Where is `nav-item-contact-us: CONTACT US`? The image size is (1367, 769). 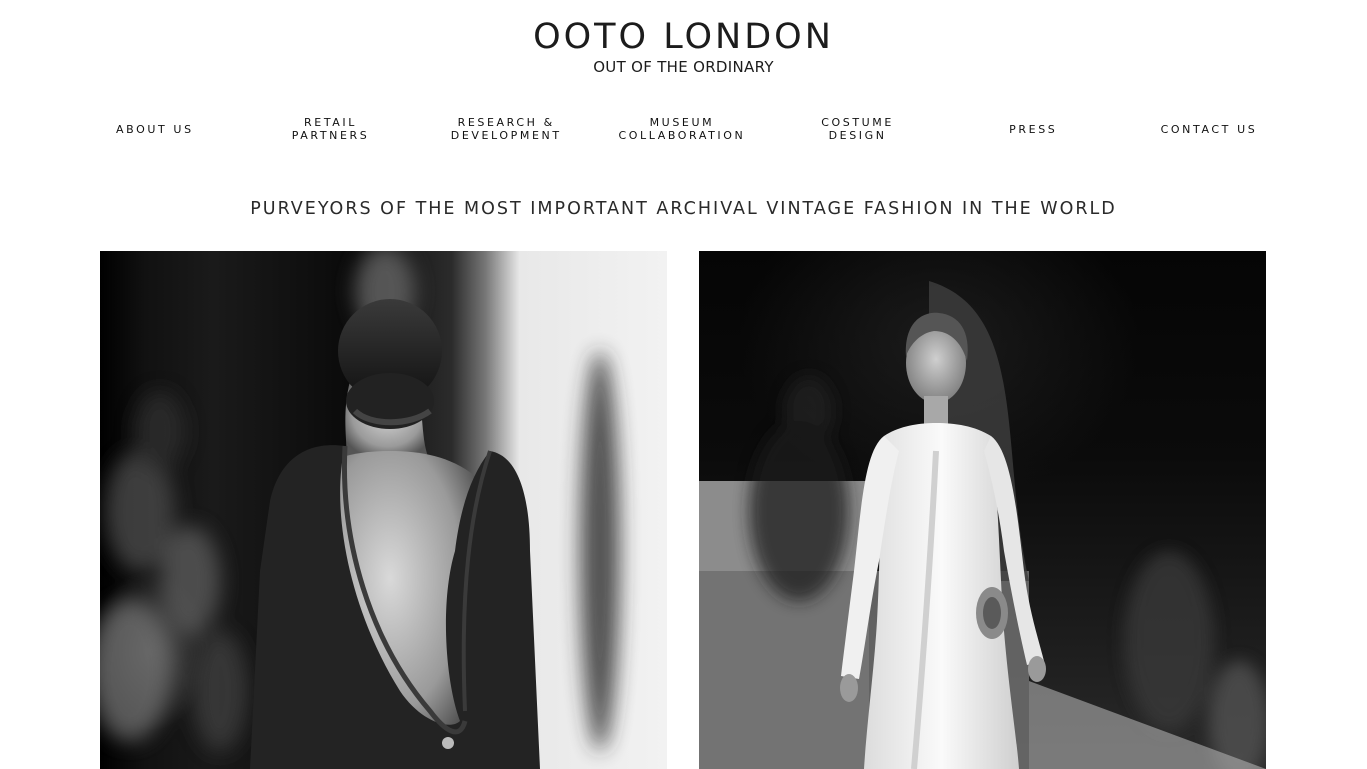 nav-item-contact-us: CONTACT US is located at coordinates (1209, 129).